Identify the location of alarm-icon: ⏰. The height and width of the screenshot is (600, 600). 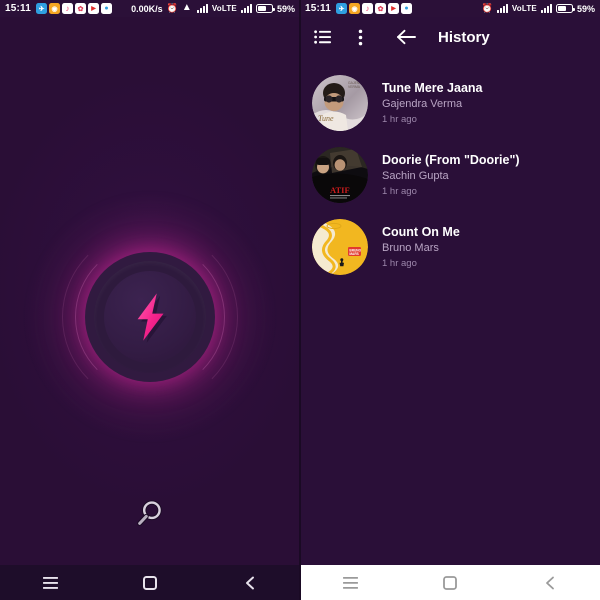
(172, 8).